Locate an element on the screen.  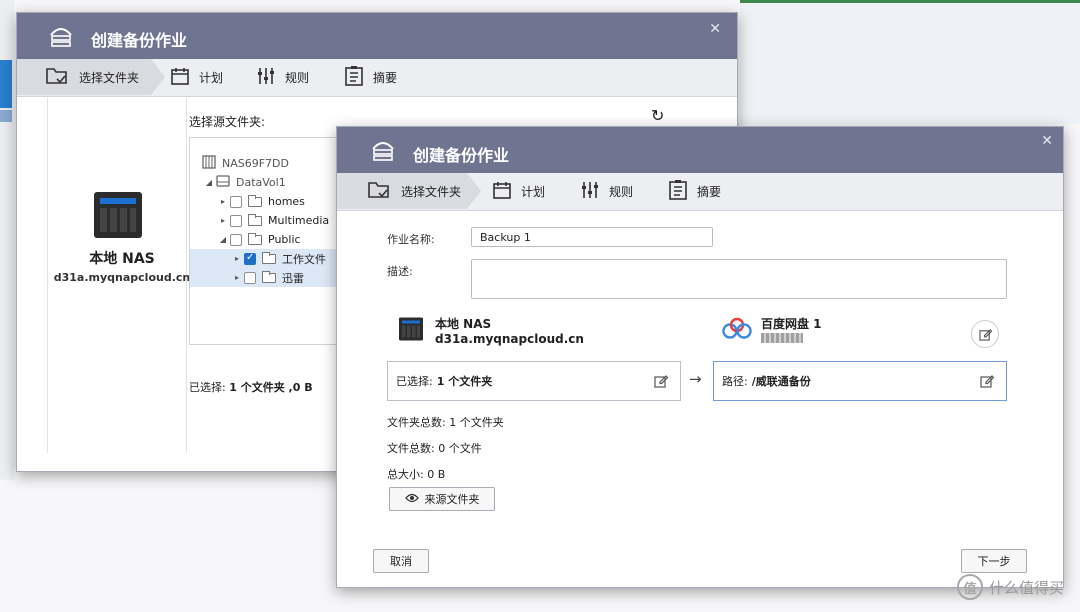
cloud-account-label: 百度网盘 1 is located at coordinates (791, 324).